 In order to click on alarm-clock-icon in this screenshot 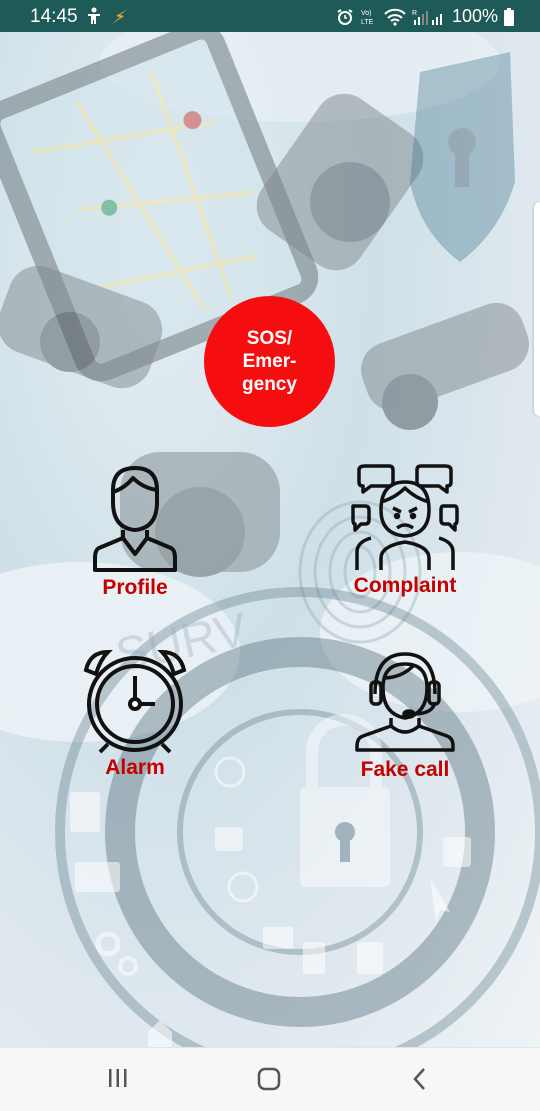, I will do `click(135, 701)`.